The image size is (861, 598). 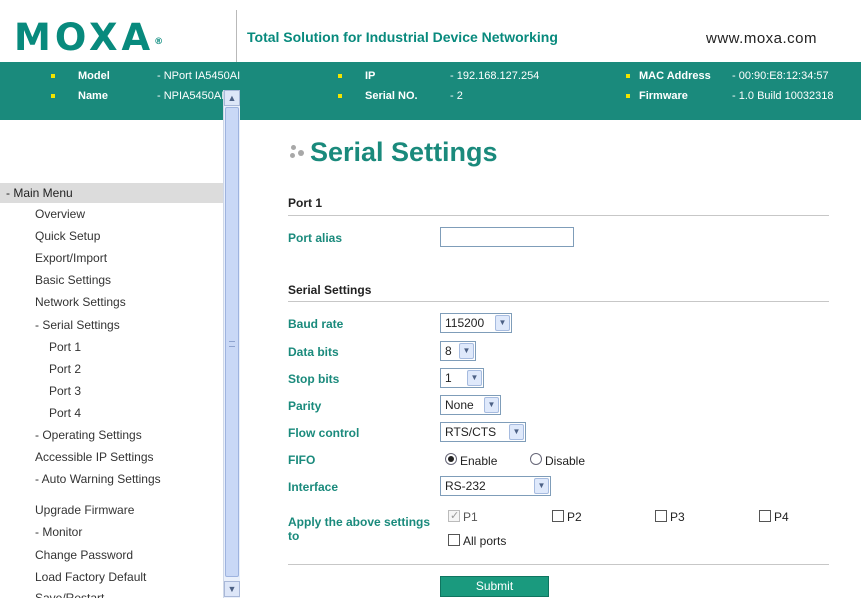 I want to click on scroll-down-arrow-icon: ▼, so click(x=232, y=589).